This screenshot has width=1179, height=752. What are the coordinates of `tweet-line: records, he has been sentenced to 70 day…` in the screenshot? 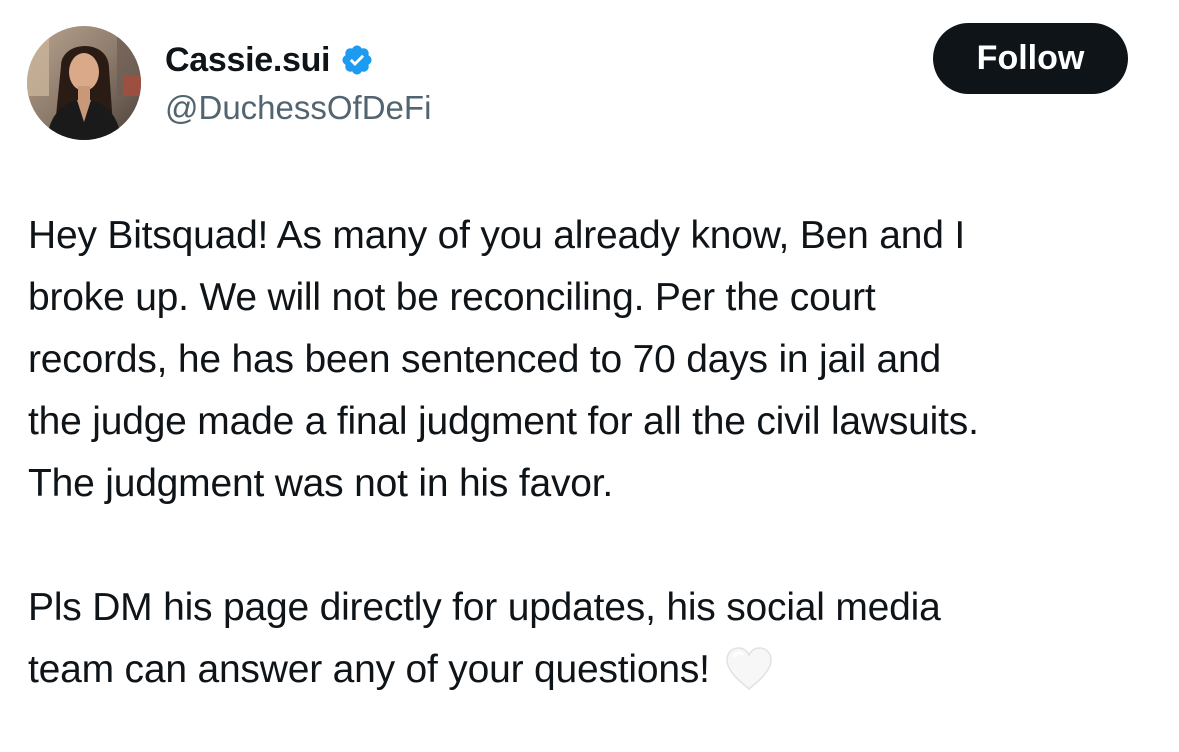 It's located at (485, 359).